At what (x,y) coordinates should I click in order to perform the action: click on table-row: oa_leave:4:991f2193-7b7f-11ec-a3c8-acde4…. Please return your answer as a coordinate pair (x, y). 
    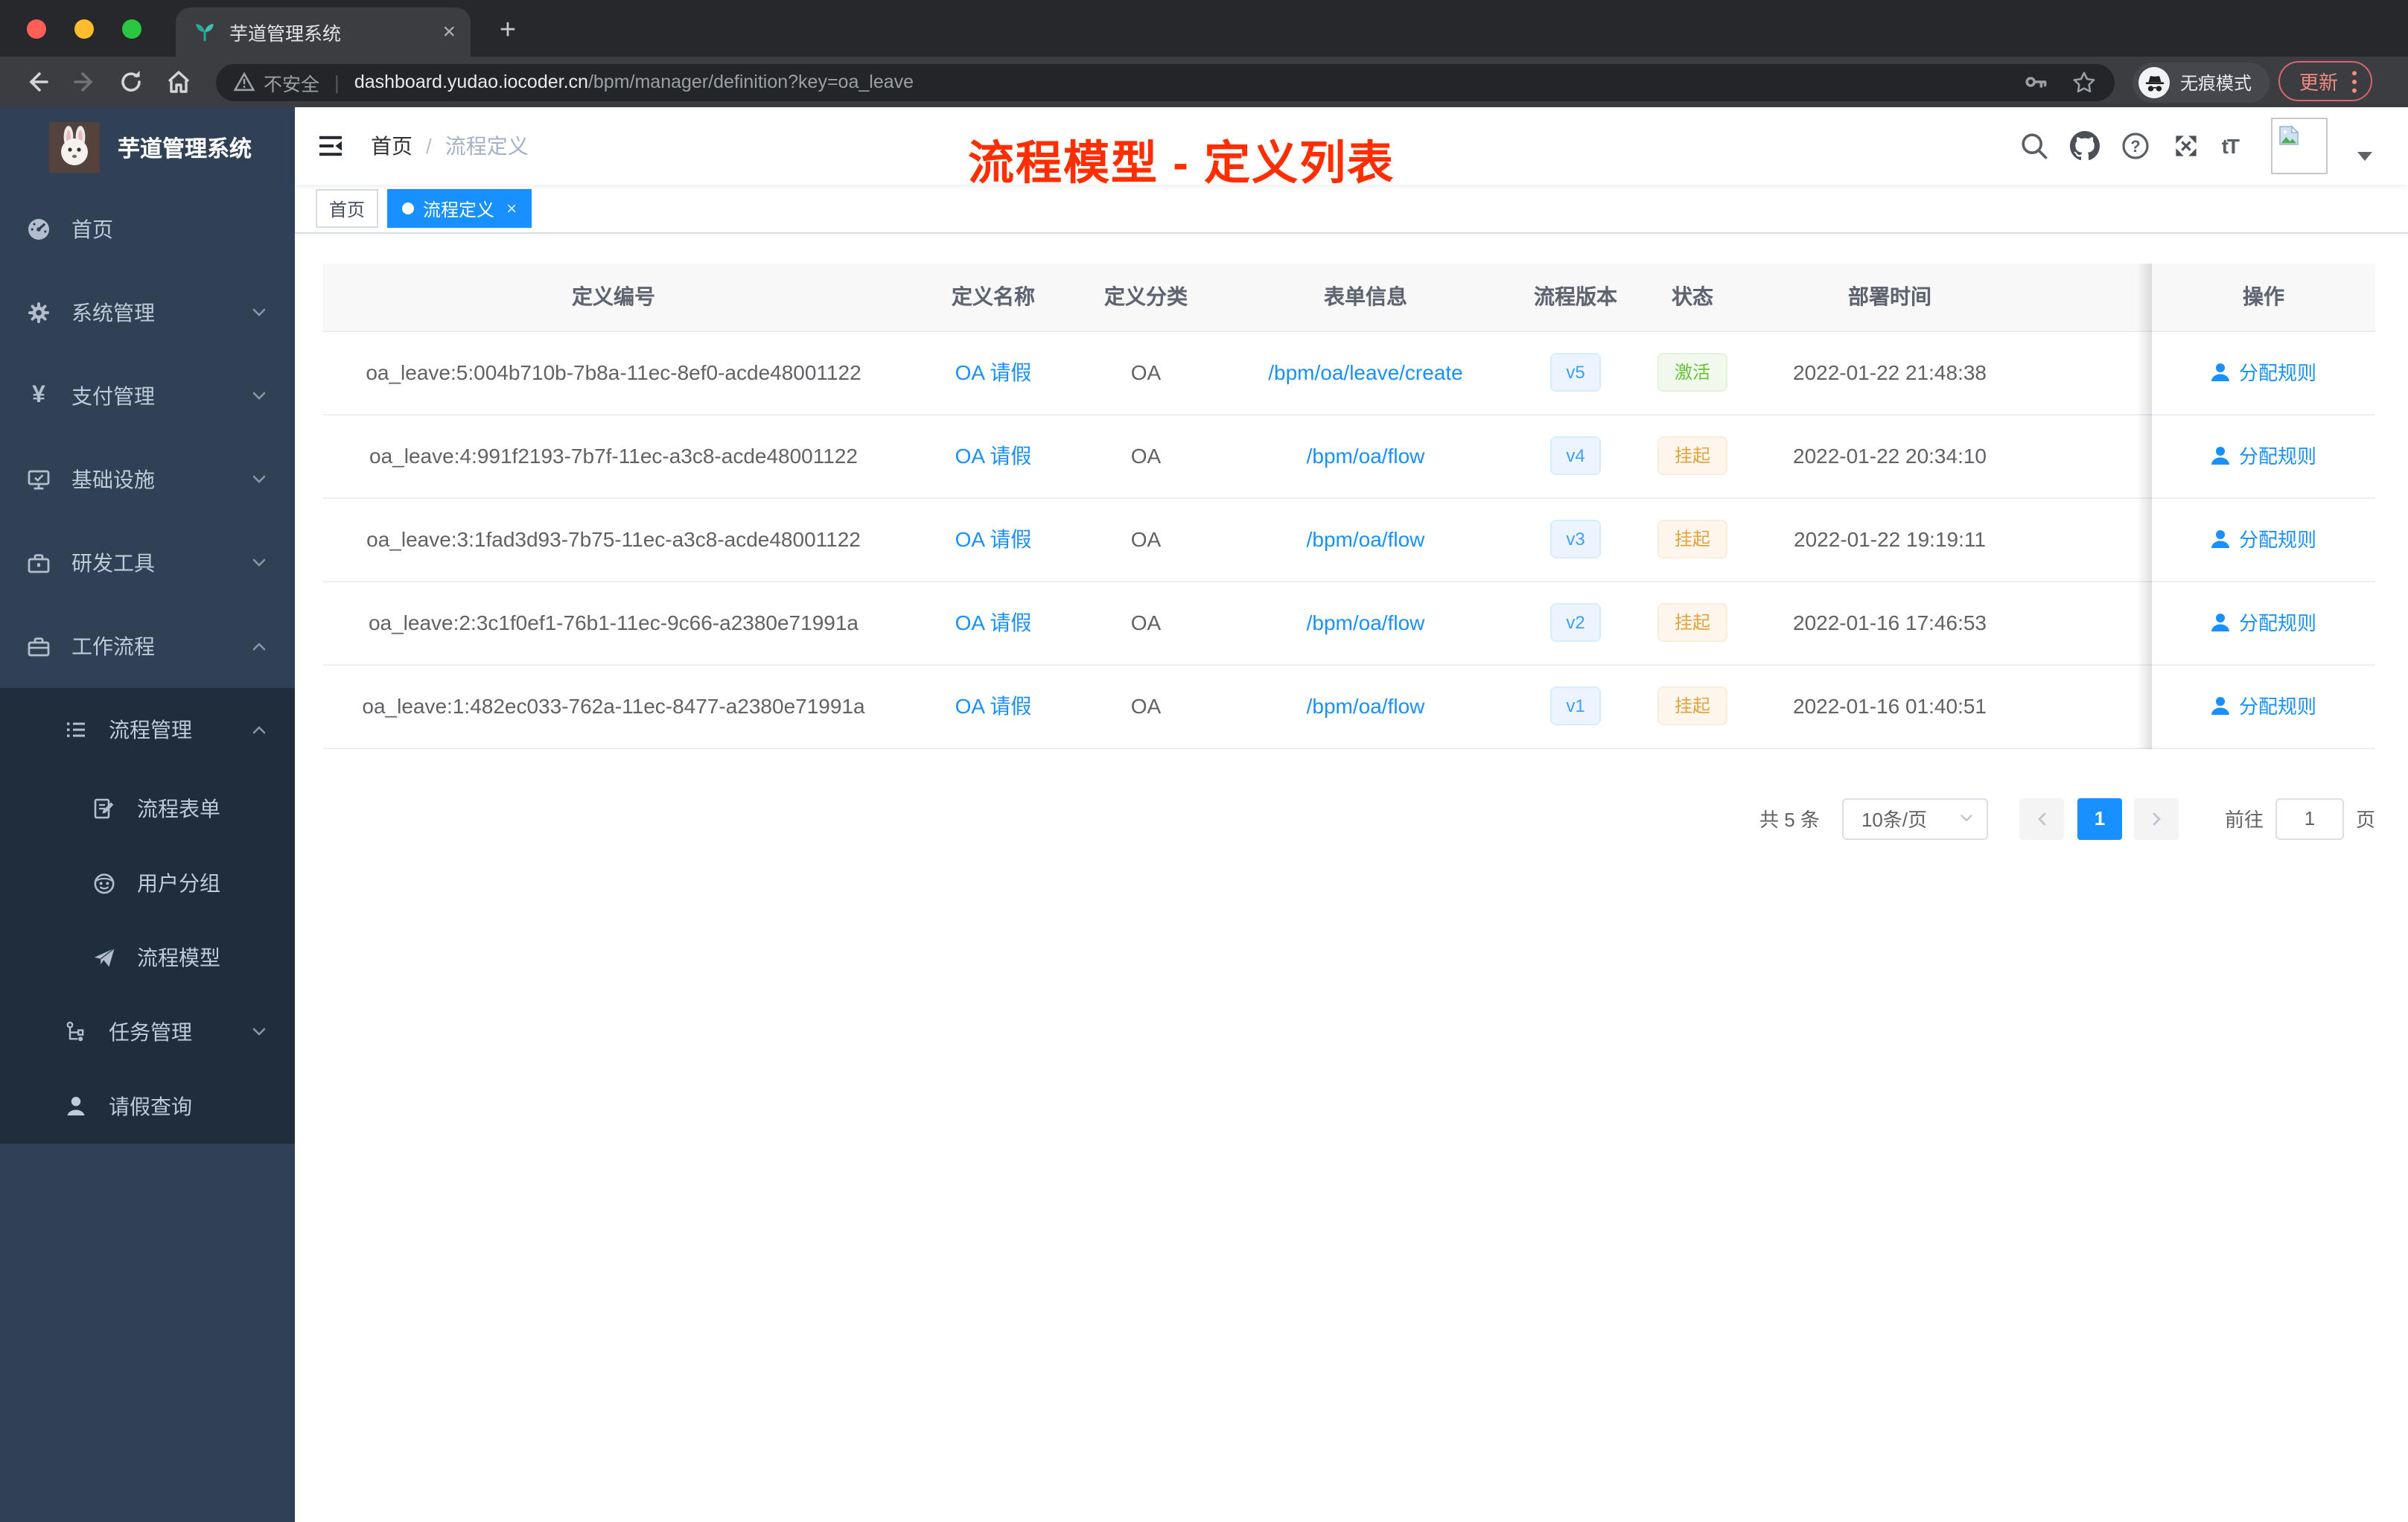
    Looking at the image, I should click on (1349, 456).